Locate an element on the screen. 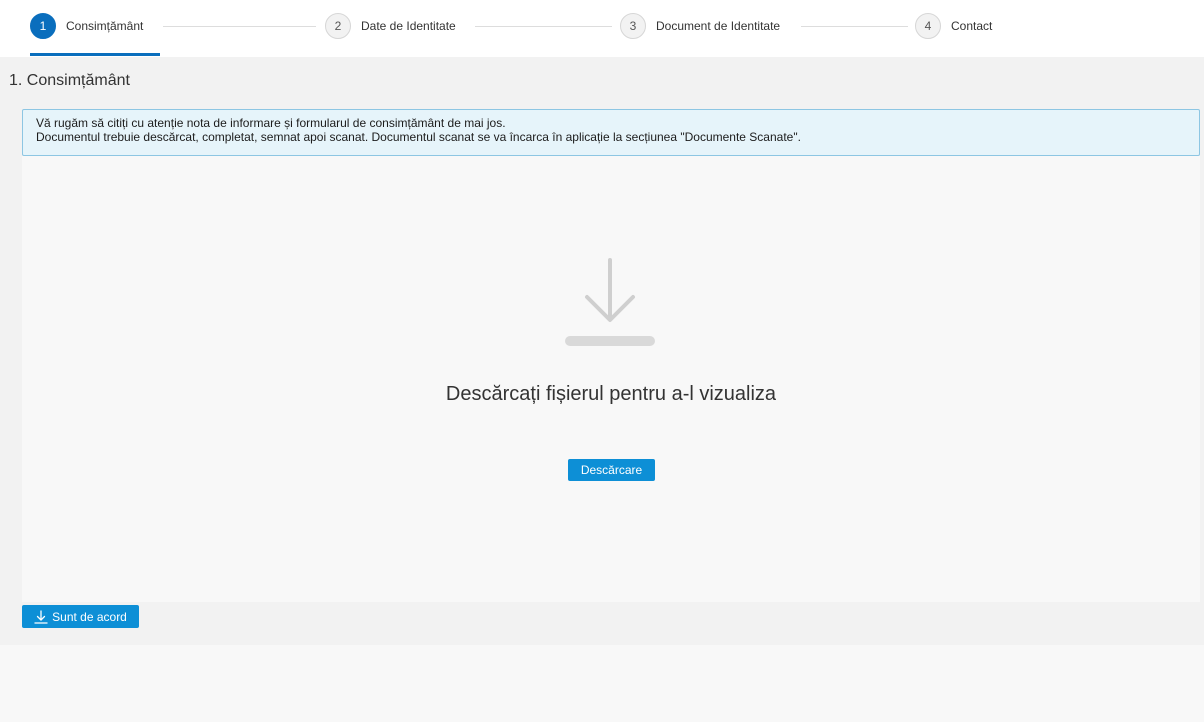  step-label: Document de Identitate is located at coordinates (718, 26).